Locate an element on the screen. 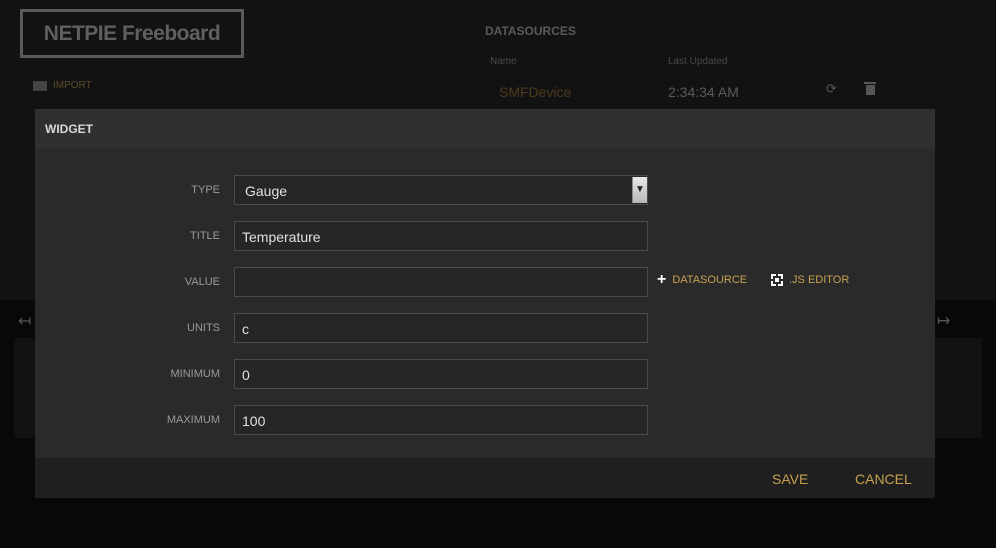 This screenshot has width=996, height=548. folder-icon is located at coordinates (40, 85).